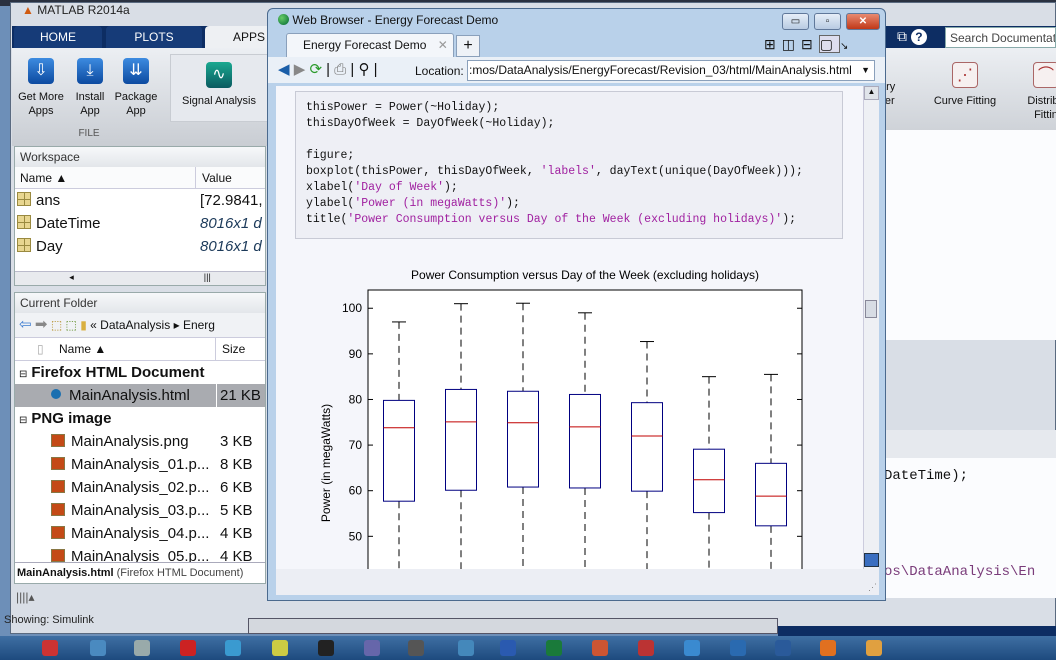 This screenshot has width=1056, height=660. What do you see at coordinates (40, 349) in the screenshot?
I see `file-icon: ▯` at bounding box center [40, 349].